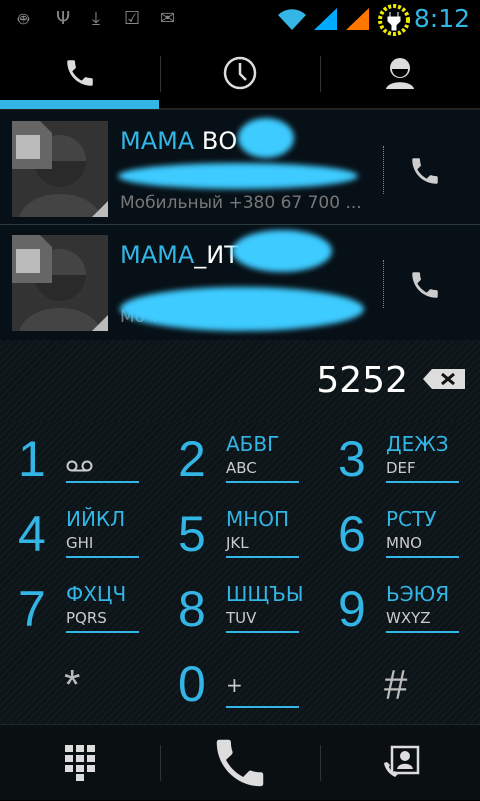 The width and height of the screenshot is (480, 801). I want to click on key-4: 4 GHI ИЙКЛ, so click(80, 538).